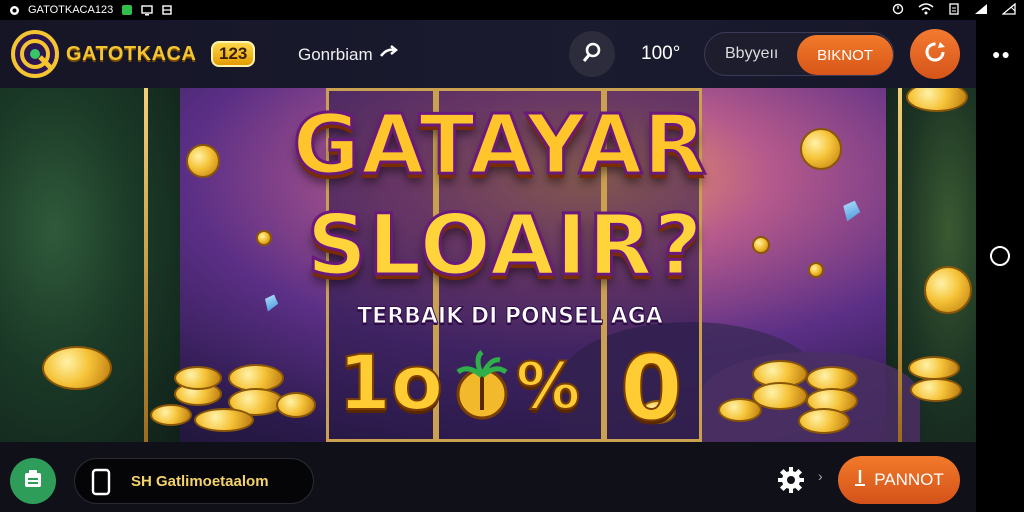 This screenshot has width=1024, height=512. What do you see at coordinates (845, 55) in the screenshot?
I see `primary-action-button: BIKNOT` at bounding box center [845, 55].